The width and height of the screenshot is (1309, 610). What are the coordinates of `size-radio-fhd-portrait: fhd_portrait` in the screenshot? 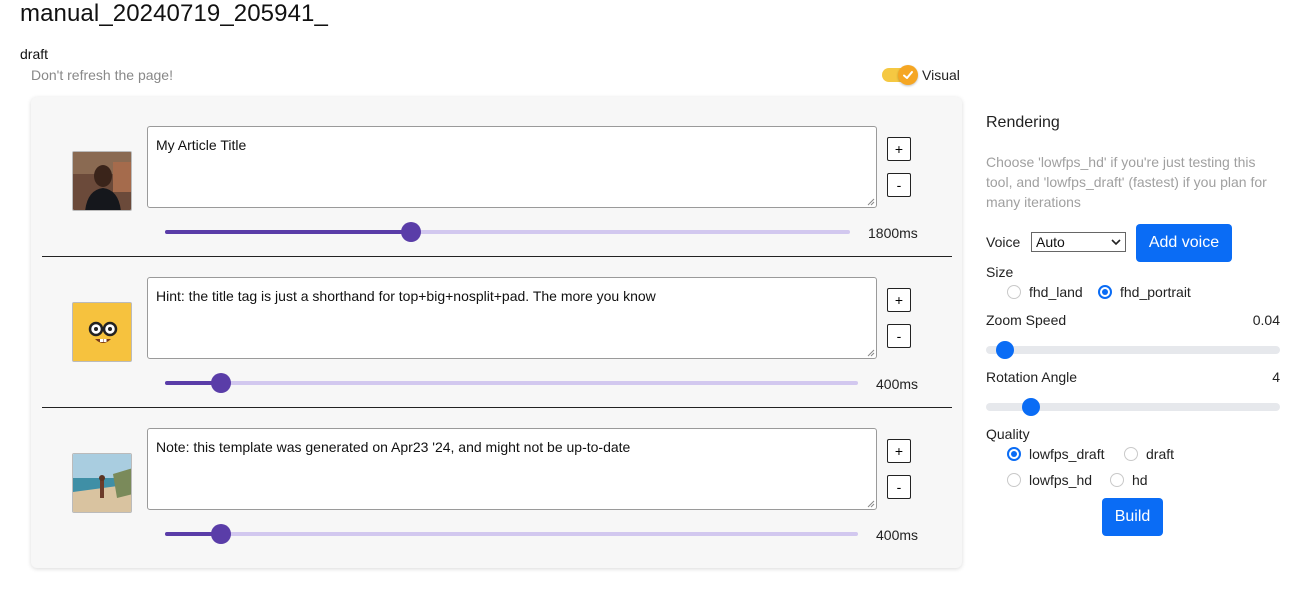 It's located at (1144, 292).